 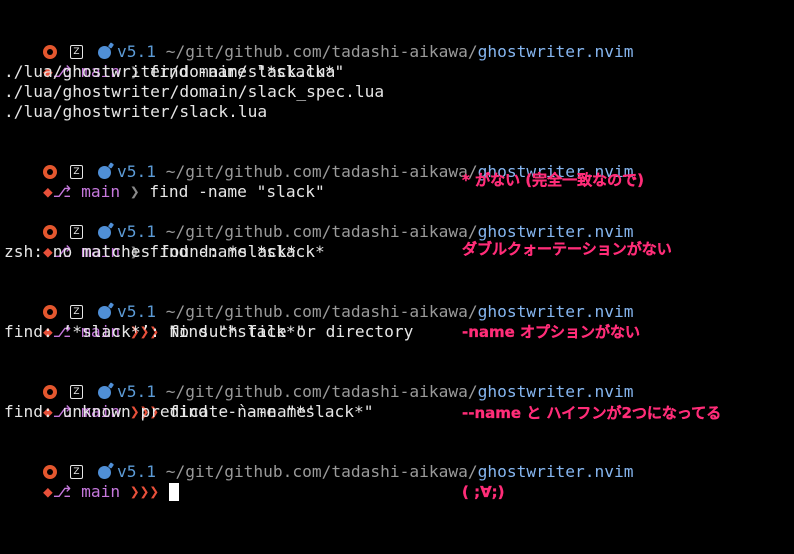 I want to click on output-line: ./lua/ghostwriter/slack.lua, so click(x=136, y=111).